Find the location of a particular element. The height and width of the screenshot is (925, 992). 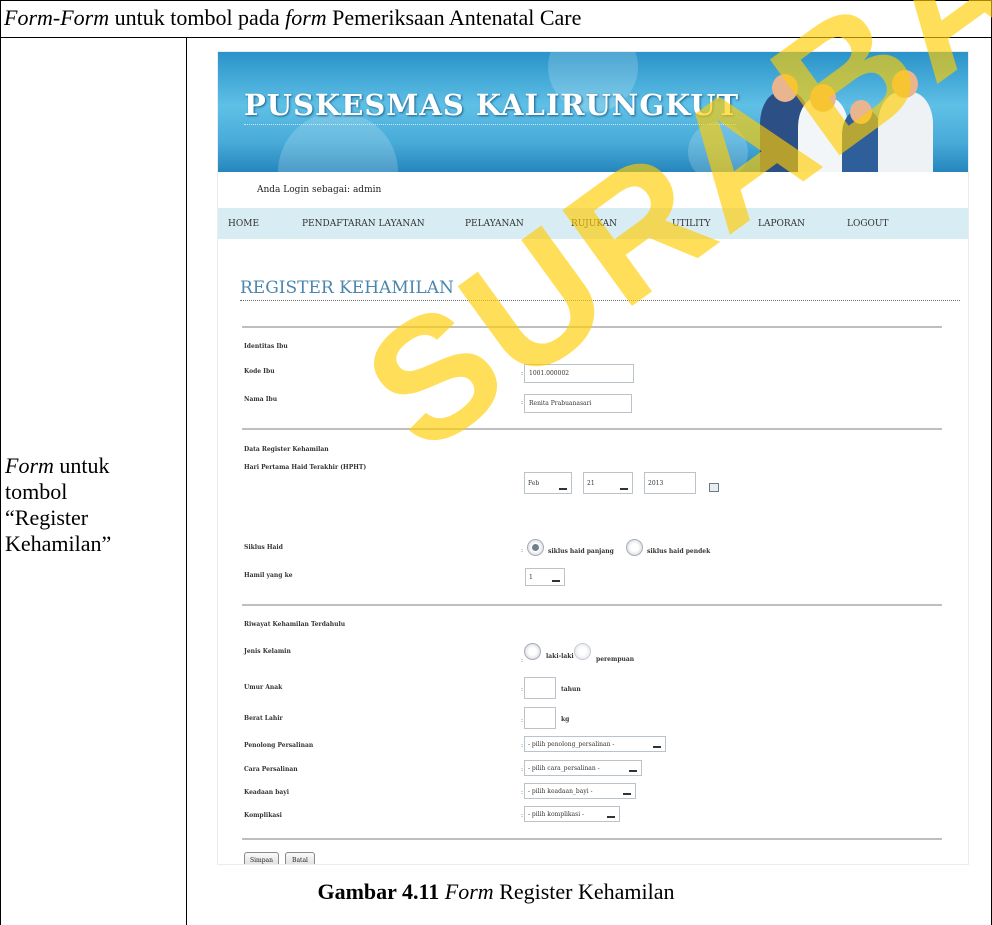

umur-anak-input is located at coordinates (540, 688).